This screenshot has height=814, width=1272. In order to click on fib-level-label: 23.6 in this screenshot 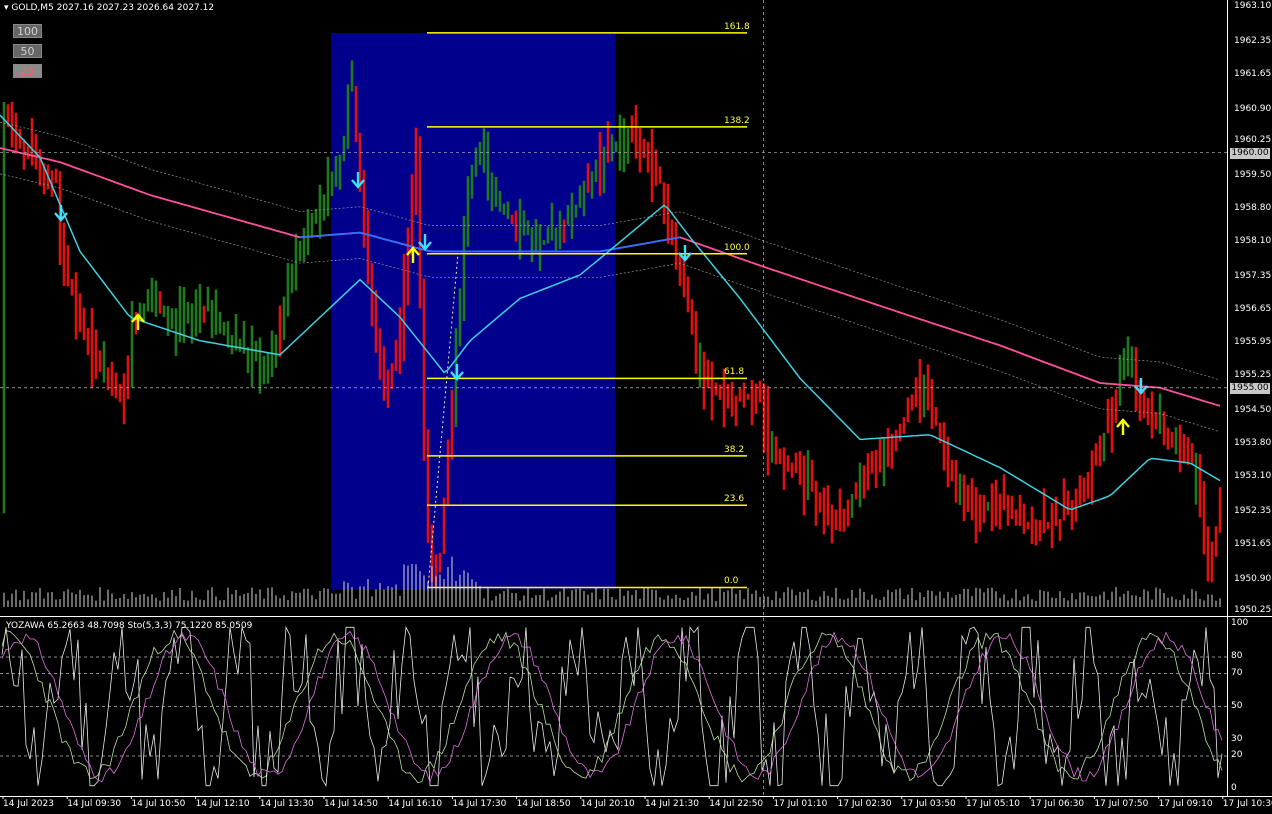, I will do `click(734, 499)`.